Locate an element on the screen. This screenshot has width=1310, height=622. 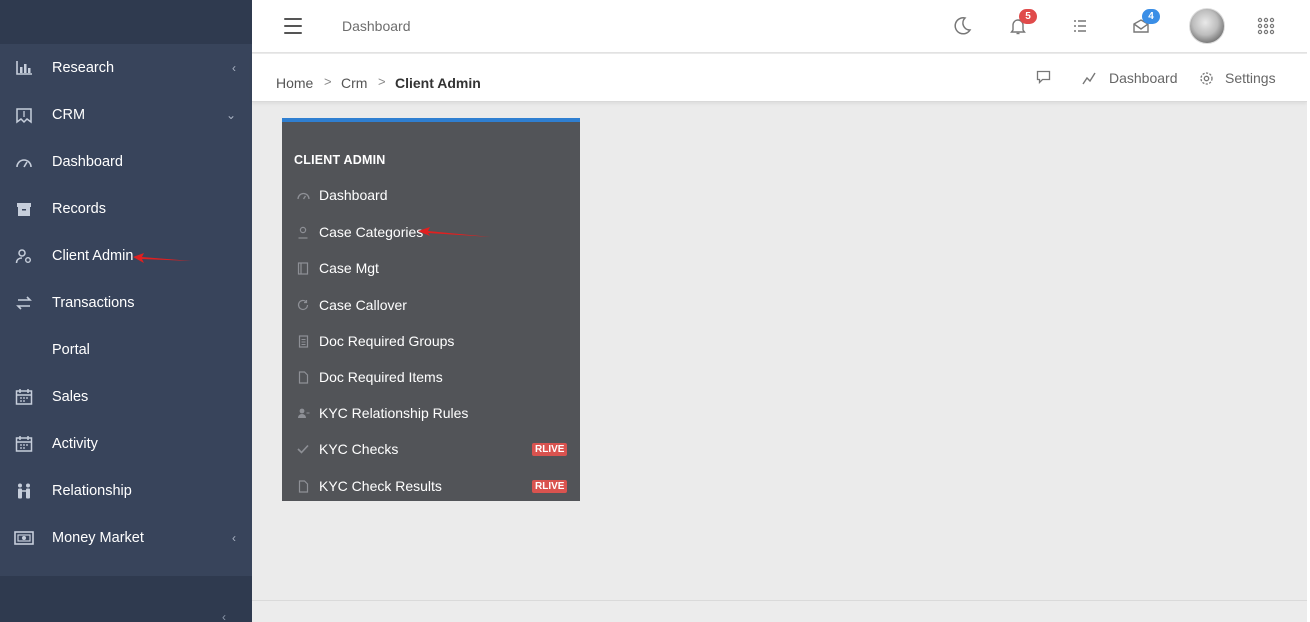
menu-item-label: Case Callover is located at coordinates (363, 305).